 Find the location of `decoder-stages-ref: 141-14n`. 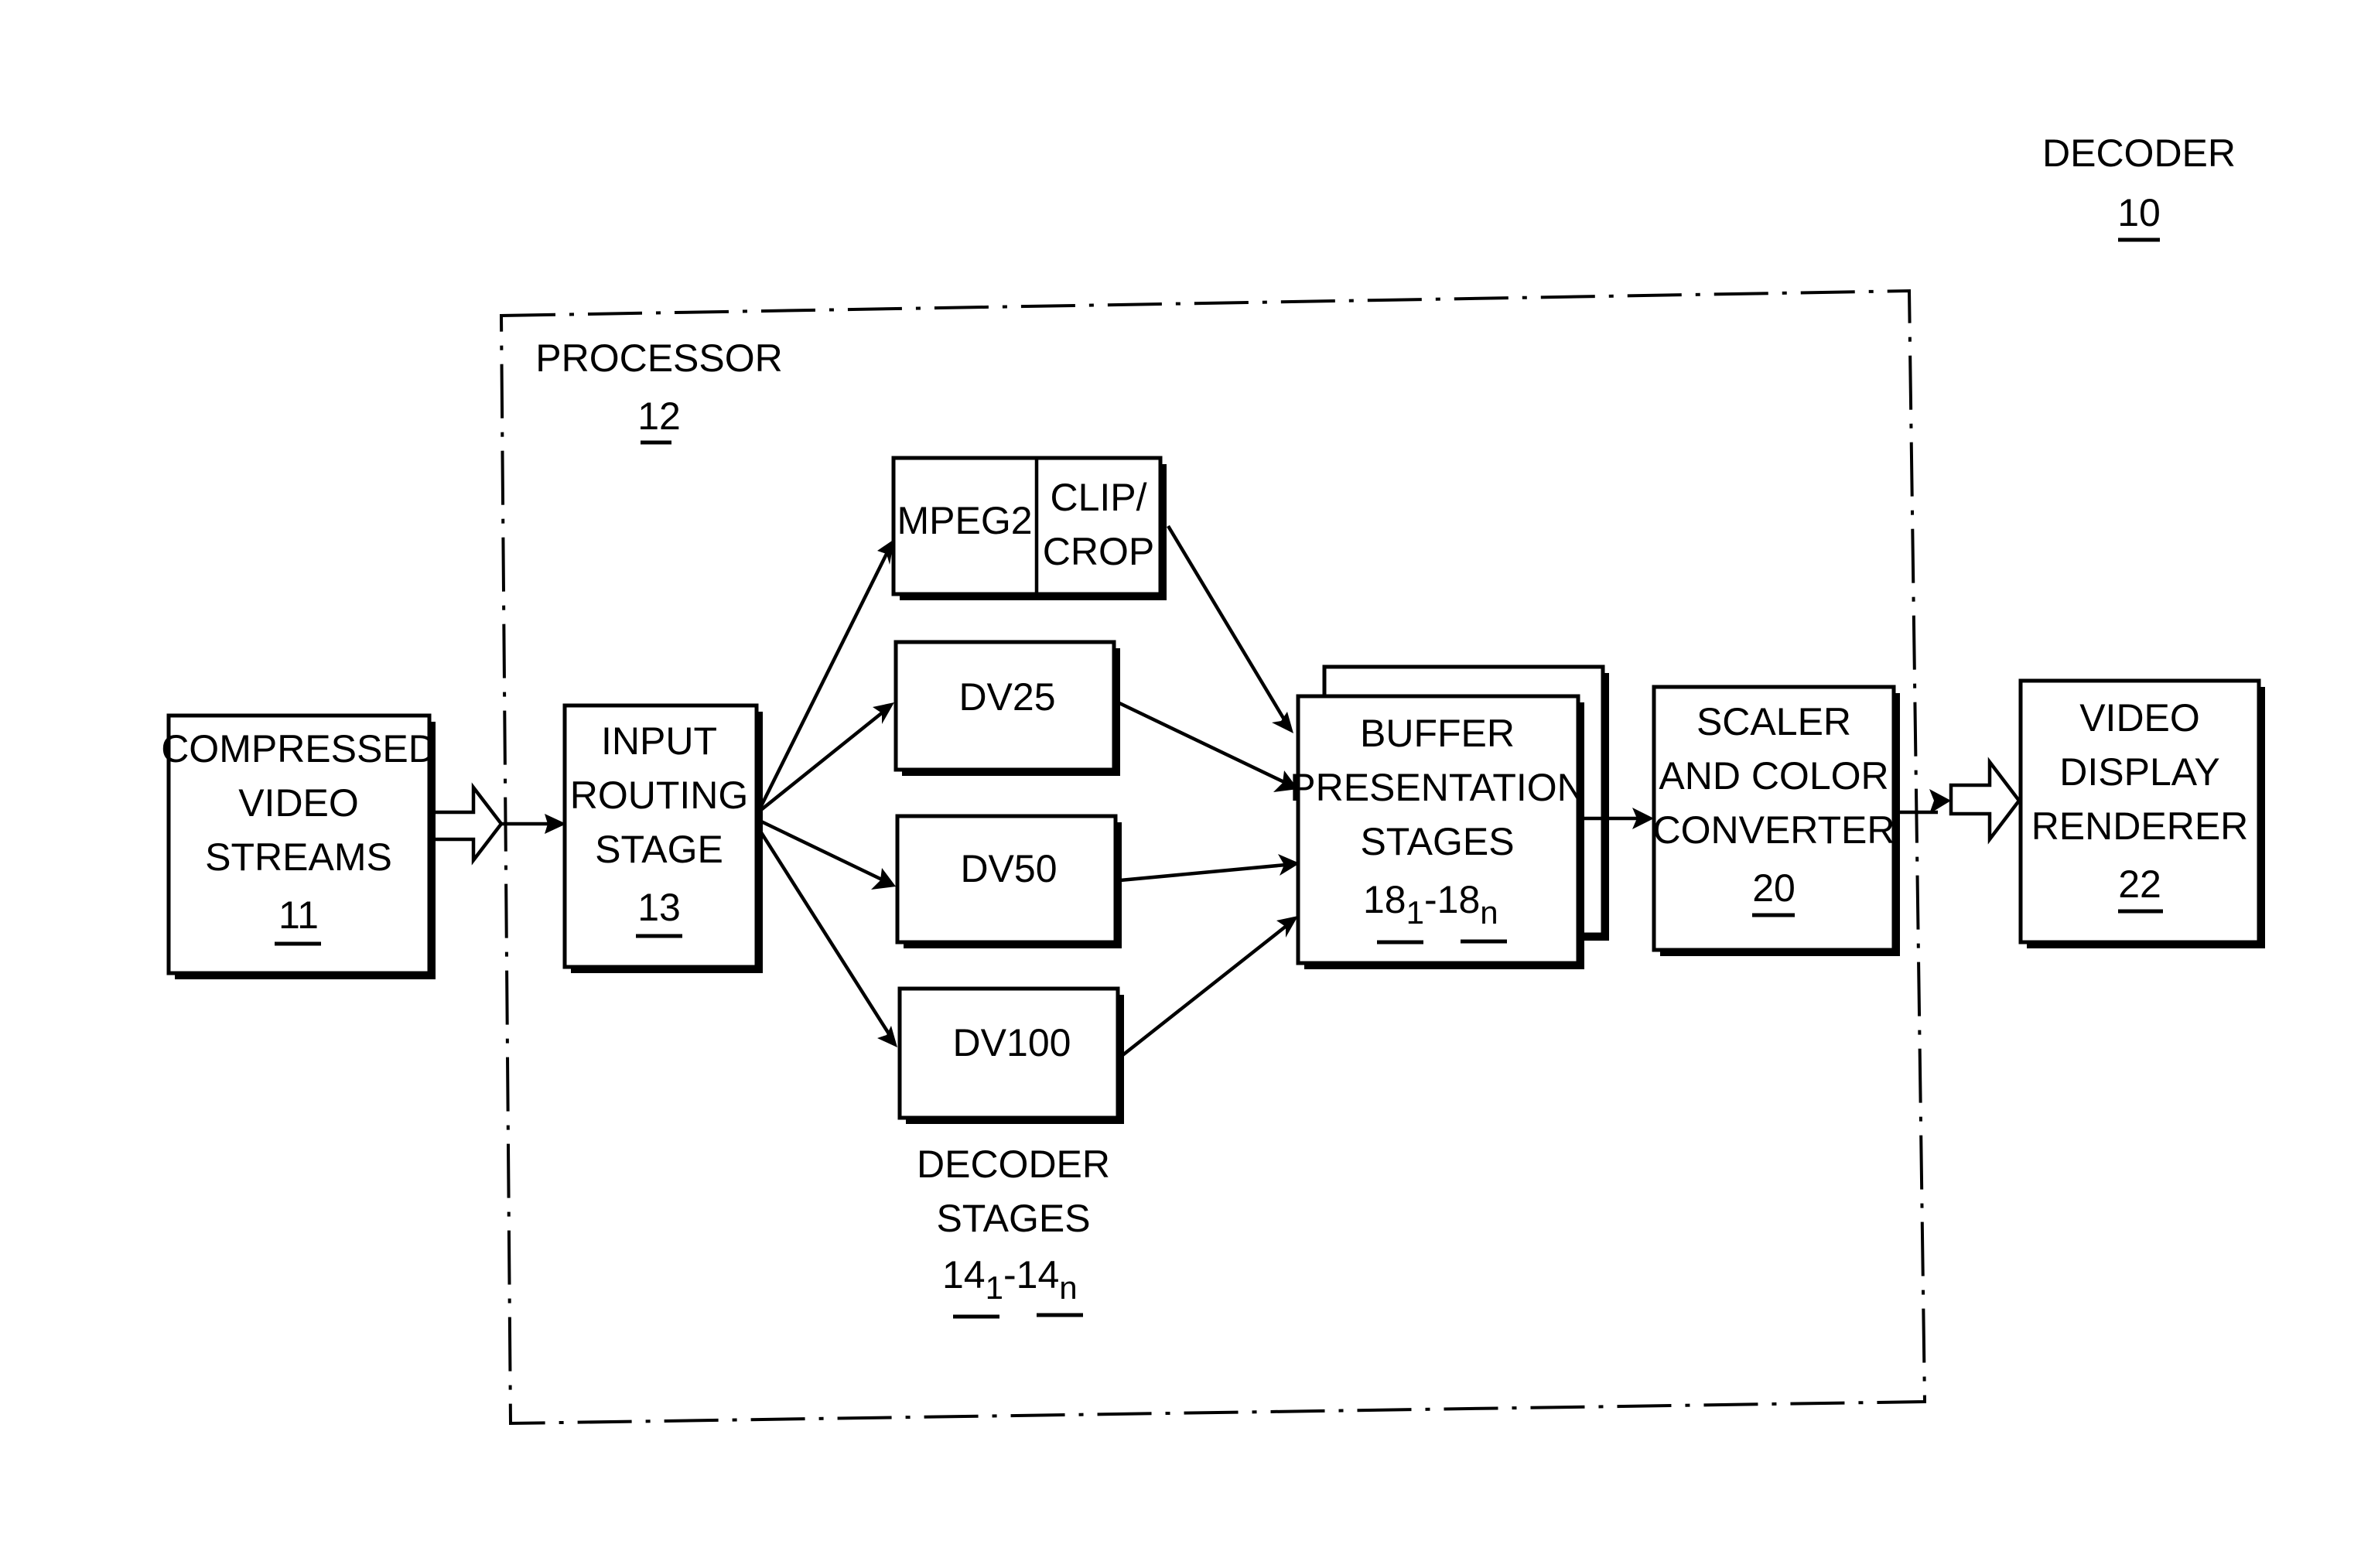

decoder-stages-ref: 141-14n is located at coordinates (1010, 1279).